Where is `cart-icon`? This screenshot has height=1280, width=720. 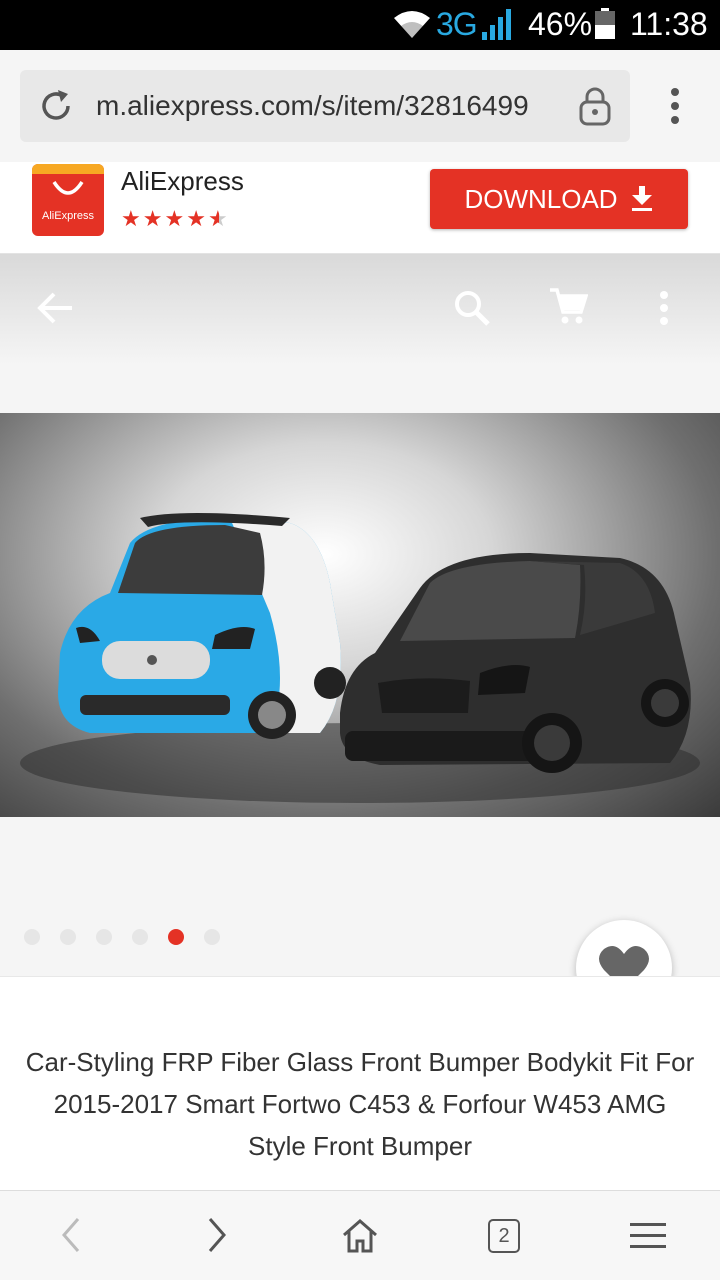
cart-icon is located at coordinates (568, 306).